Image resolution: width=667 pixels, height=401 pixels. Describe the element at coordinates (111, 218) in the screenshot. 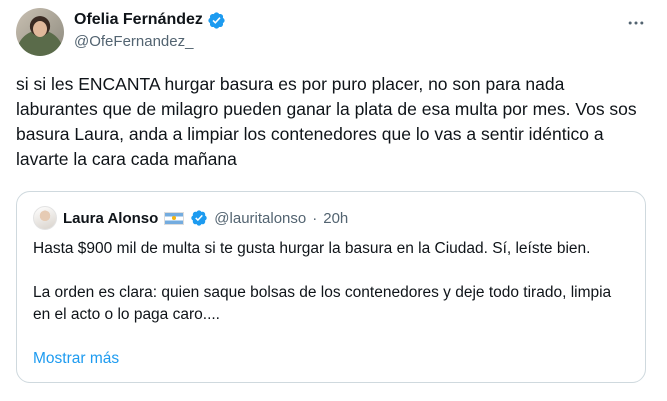

I see `quoted-author-display-name: Laura Alonso` at that location.